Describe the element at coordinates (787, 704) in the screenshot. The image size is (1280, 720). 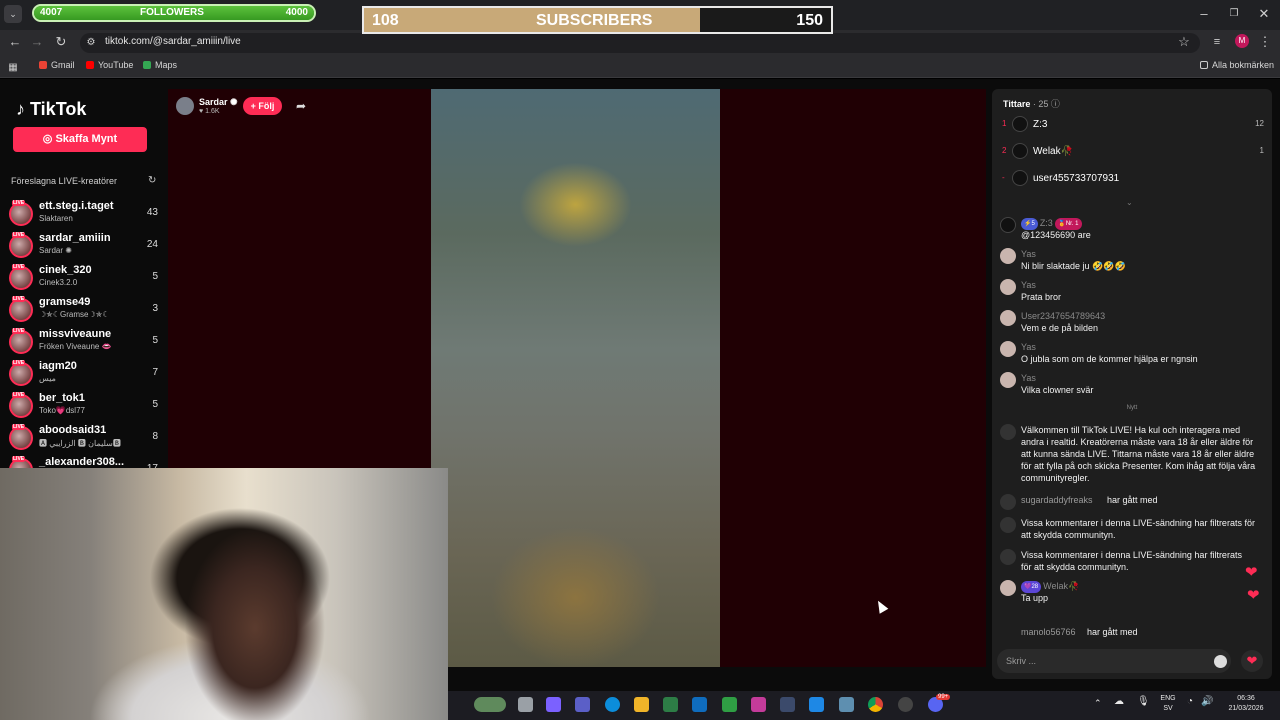
I see `app-icon` at that location.